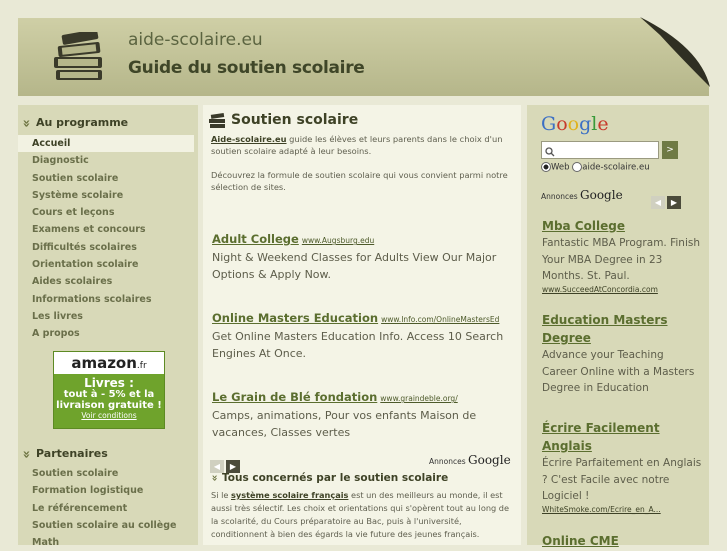 This screenshot has height=551, width=727. What do you see at coordinates (108, 299) in the screenshot?
I see `nav-item-informations: Informations scolaires` at bounding box center [108, 299].